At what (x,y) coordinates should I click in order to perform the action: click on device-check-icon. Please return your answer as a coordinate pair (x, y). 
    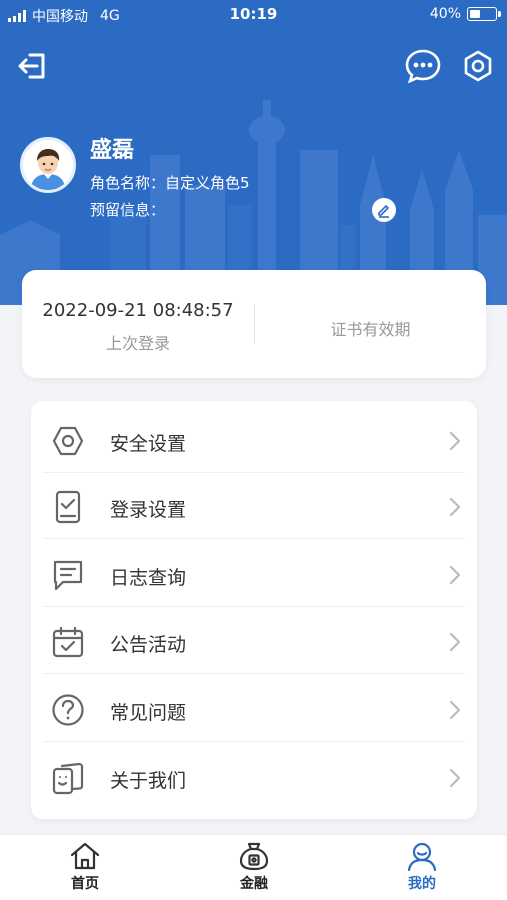
    Looking at the image, I should click on (68, 507).